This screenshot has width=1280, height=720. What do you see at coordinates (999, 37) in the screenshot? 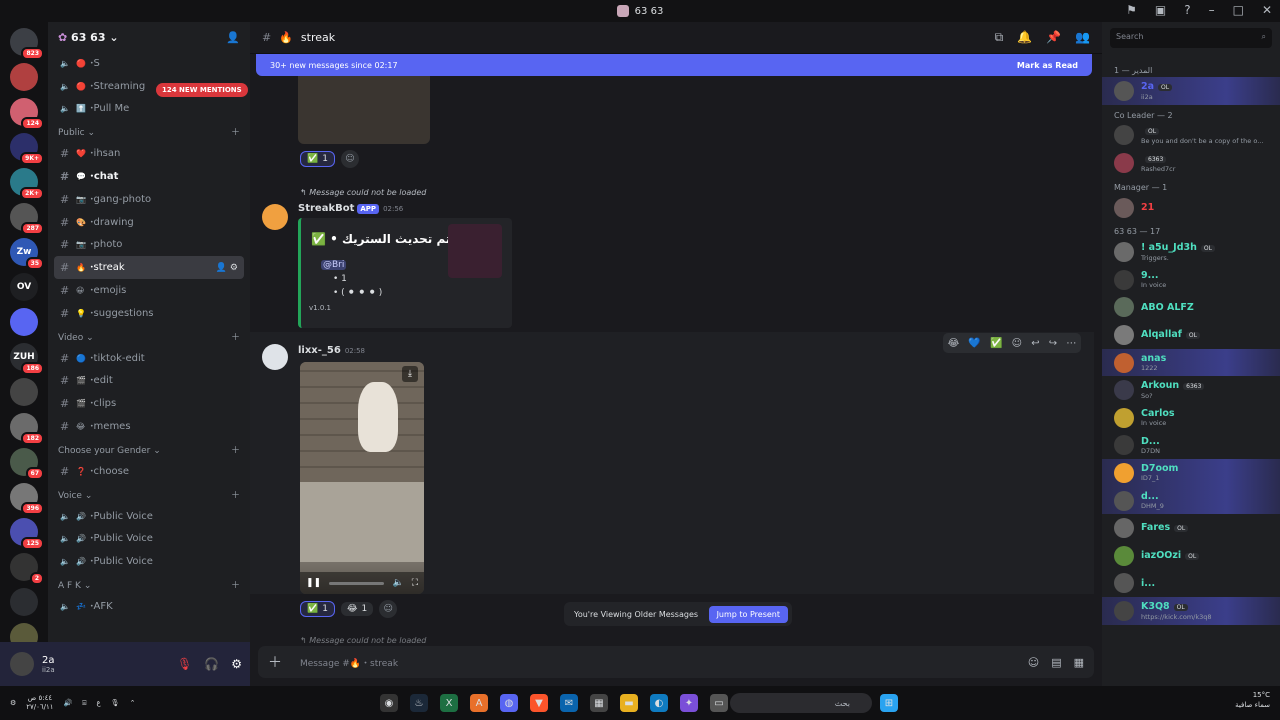
I see `threads-icon: ⧉` at bounding box center [999, 37].